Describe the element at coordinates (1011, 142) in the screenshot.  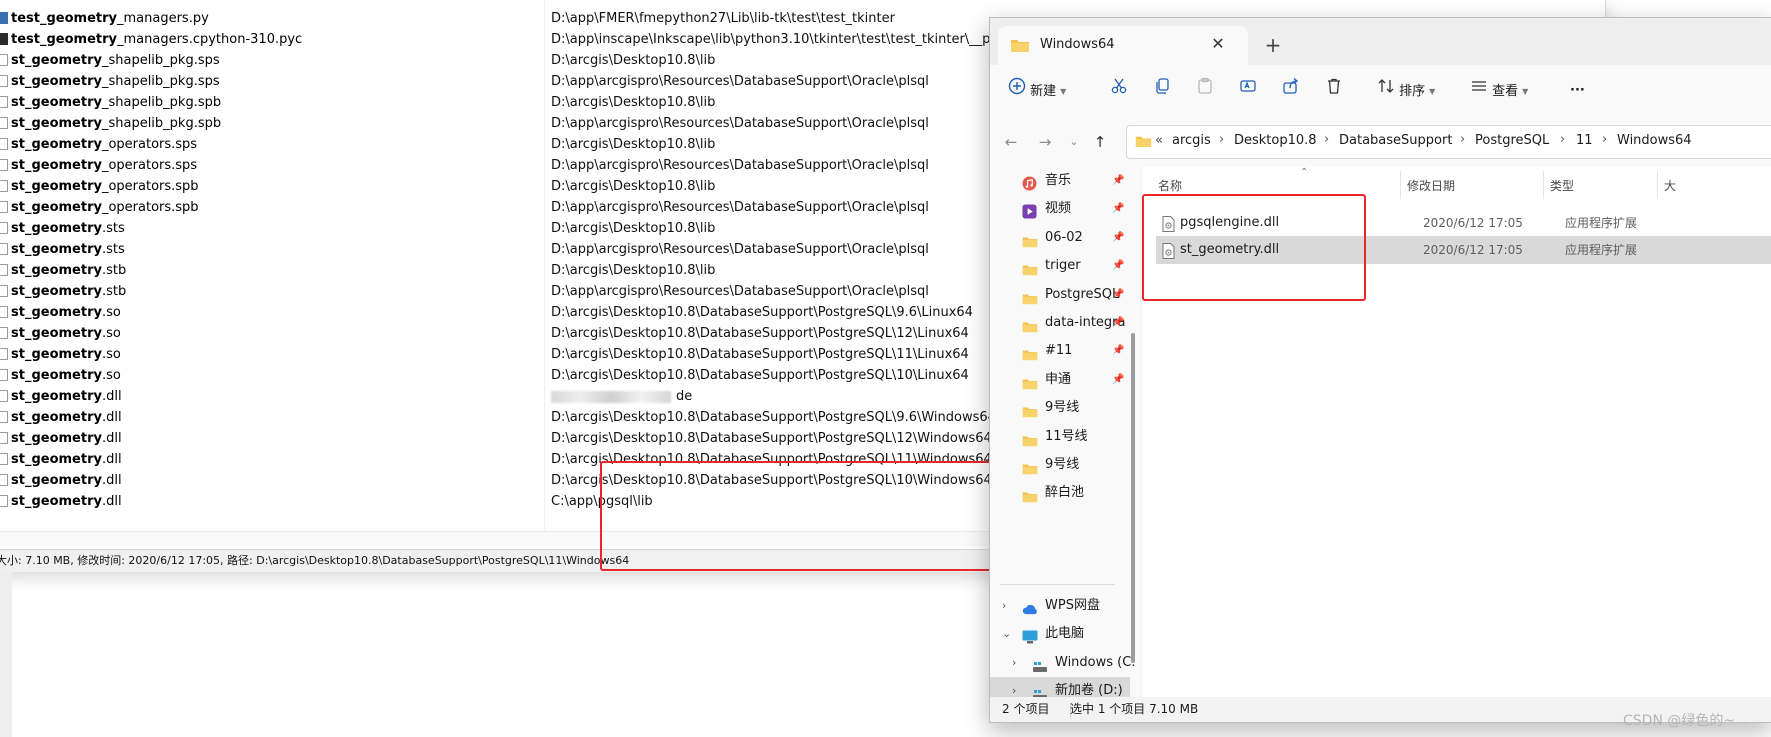
I see `back-arrow-icon: ←` at that location.